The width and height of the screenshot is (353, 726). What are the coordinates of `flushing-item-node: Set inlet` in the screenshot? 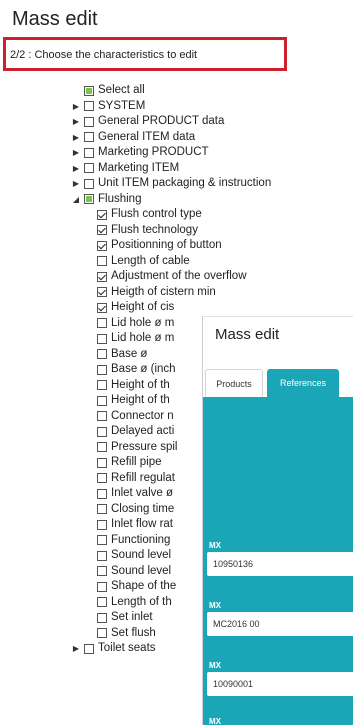 It's located at (125, 617).